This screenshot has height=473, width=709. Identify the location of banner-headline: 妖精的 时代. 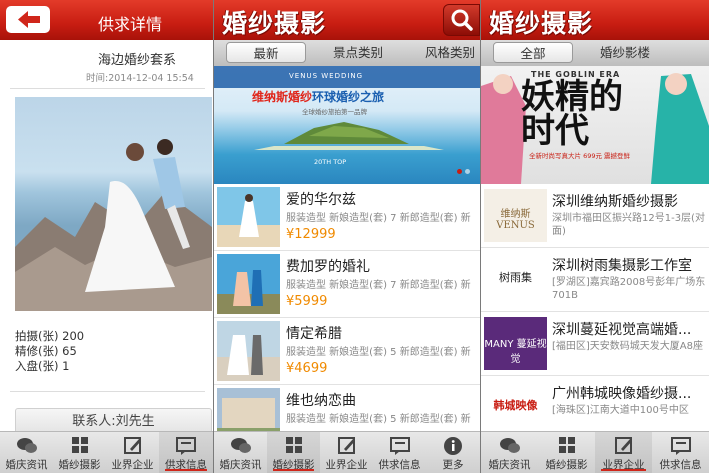
(572, 114).